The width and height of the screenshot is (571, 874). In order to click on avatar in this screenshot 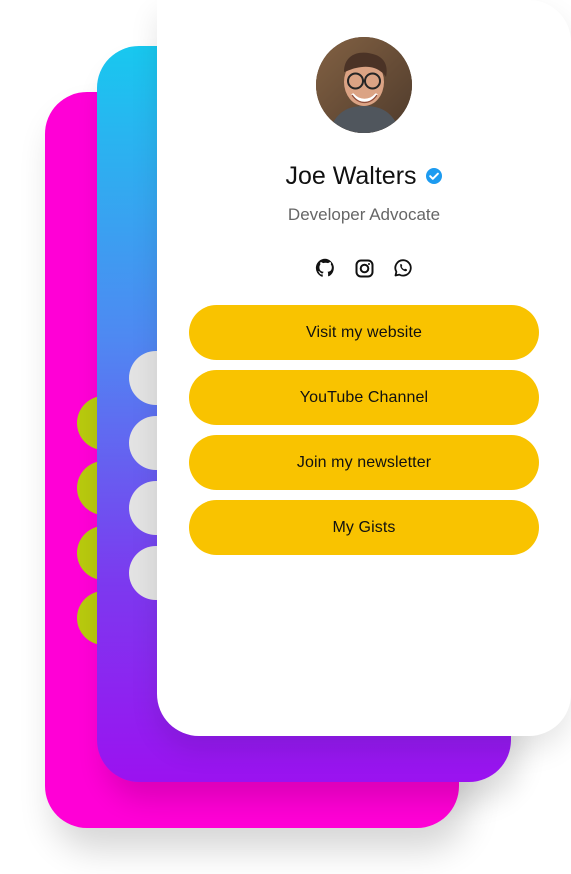, I will do `click(364, 85)`.